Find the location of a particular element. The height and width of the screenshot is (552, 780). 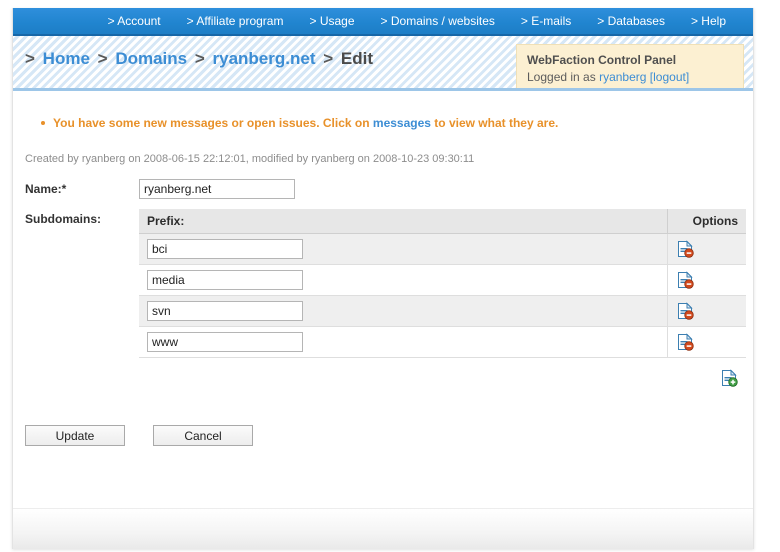

add-subdomain-icon is located at coordinates (729, 378).